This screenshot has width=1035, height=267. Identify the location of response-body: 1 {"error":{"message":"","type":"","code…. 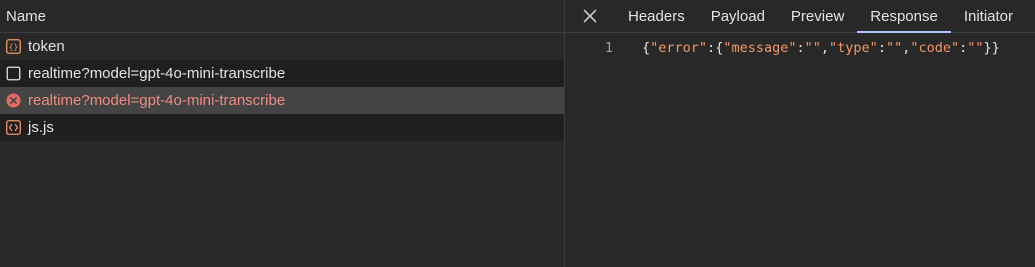
(800, 48).